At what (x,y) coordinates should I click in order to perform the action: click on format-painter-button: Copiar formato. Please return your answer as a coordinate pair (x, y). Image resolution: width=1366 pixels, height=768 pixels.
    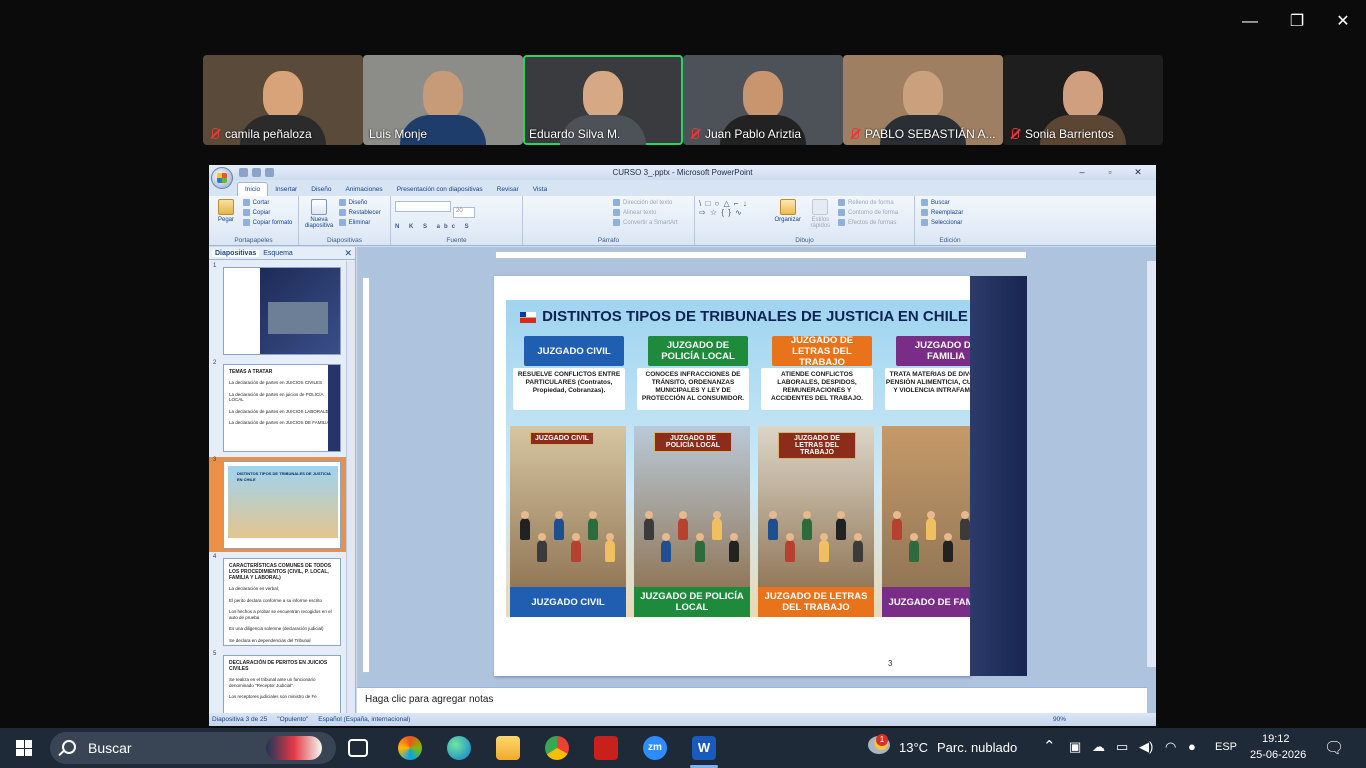
    Looking at the image, I should click on (268, 222).